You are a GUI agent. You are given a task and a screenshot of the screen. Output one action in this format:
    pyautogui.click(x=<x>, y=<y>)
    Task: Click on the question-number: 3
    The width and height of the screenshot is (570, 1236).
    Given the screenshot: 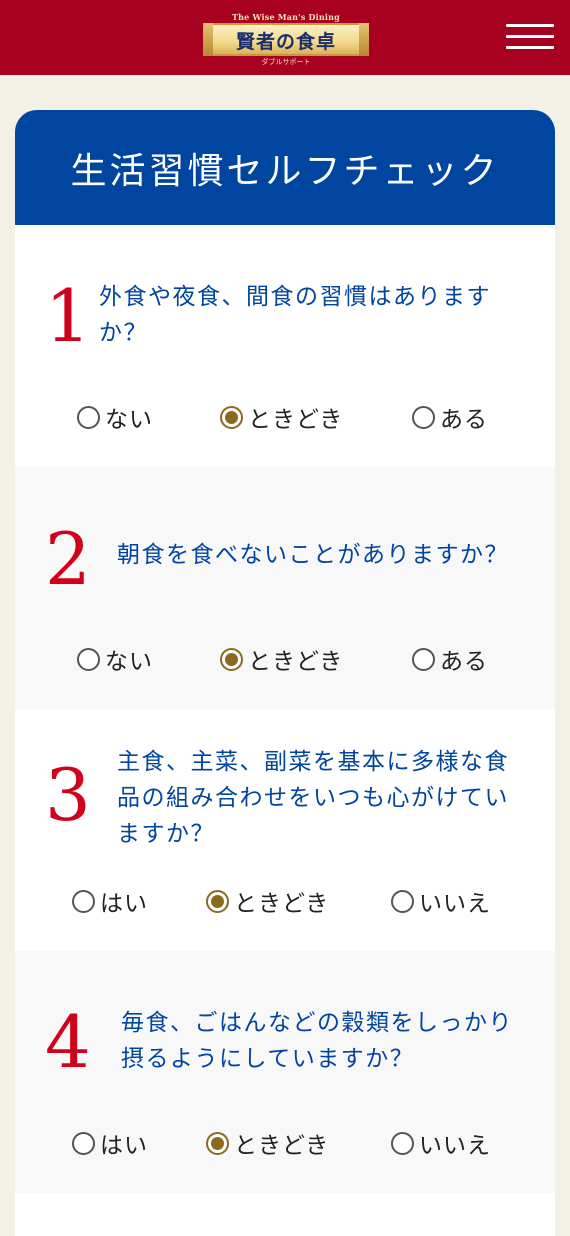 What is the action you would take?
    pyautogui.click(x=68, y=795)
    